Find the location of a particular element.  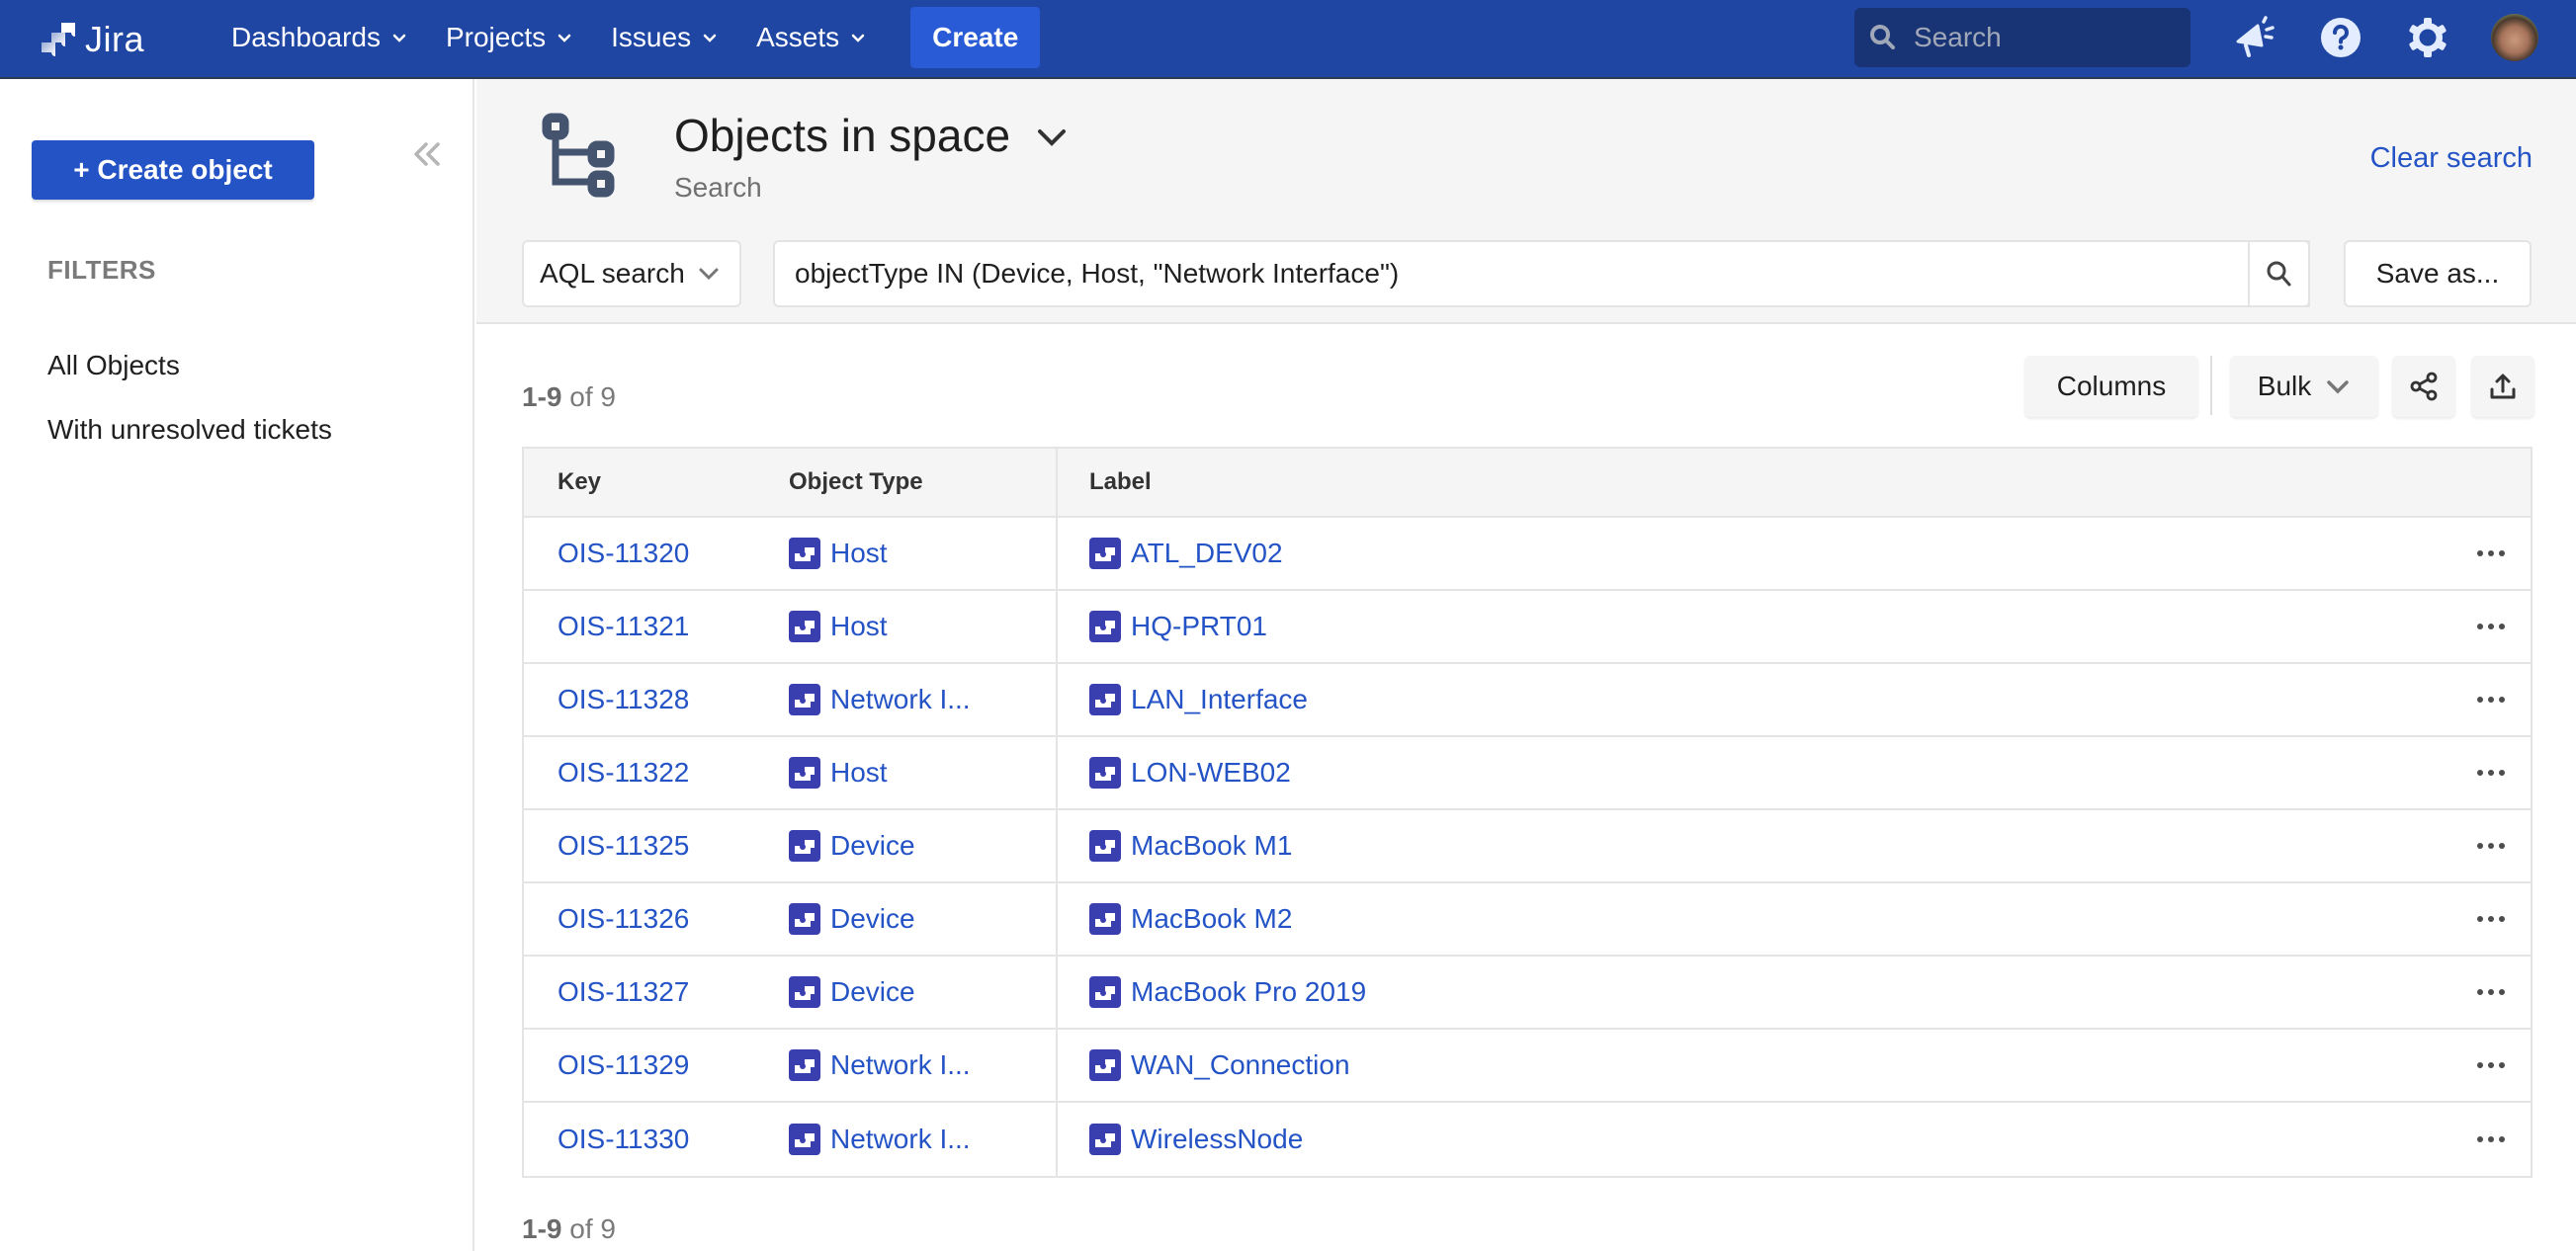

nav-assets: Assets is located at coordinates (811, 37).